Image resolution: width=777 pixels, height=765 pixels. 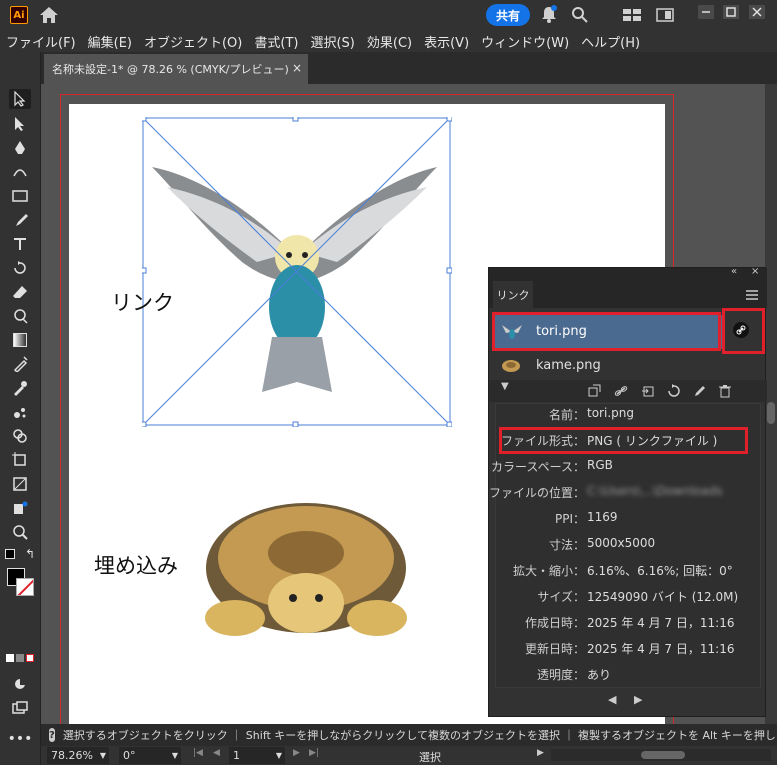 I want to click on update-link-icon, so click(x=674, y=391).